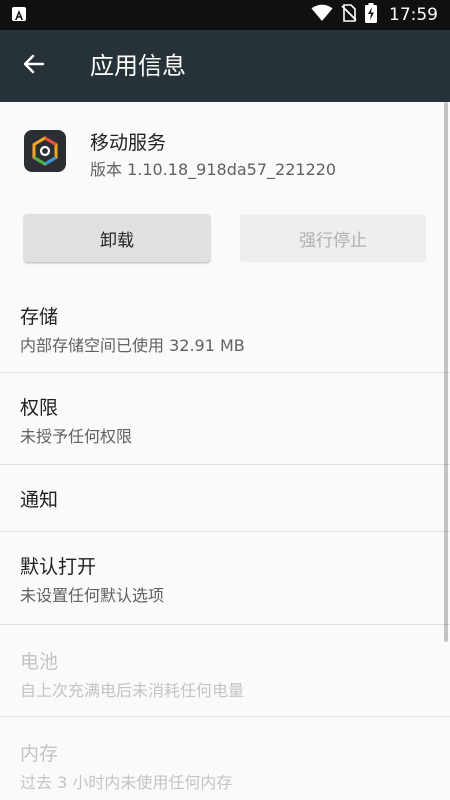  I want to click on list-item-battery: 电池 自上次充满电后未消耗任何电量, so click(225, 670).